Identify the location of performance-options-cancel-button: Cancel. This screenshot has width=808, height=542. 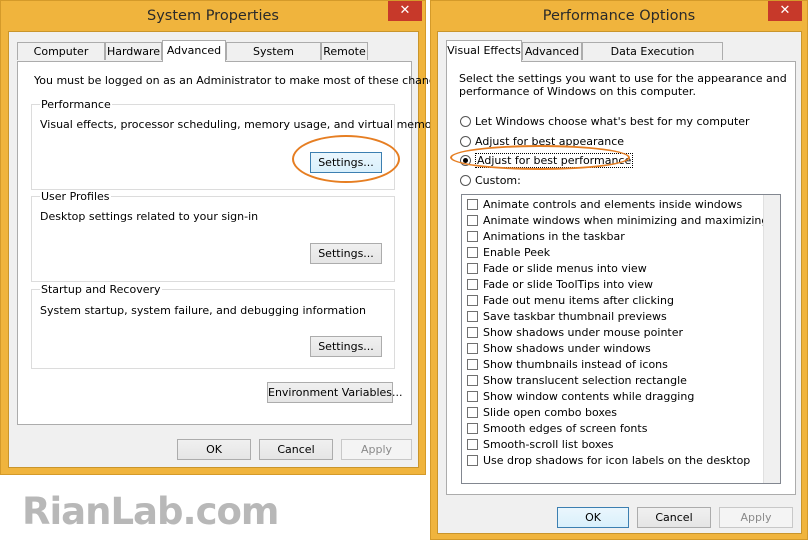
(674, 517).